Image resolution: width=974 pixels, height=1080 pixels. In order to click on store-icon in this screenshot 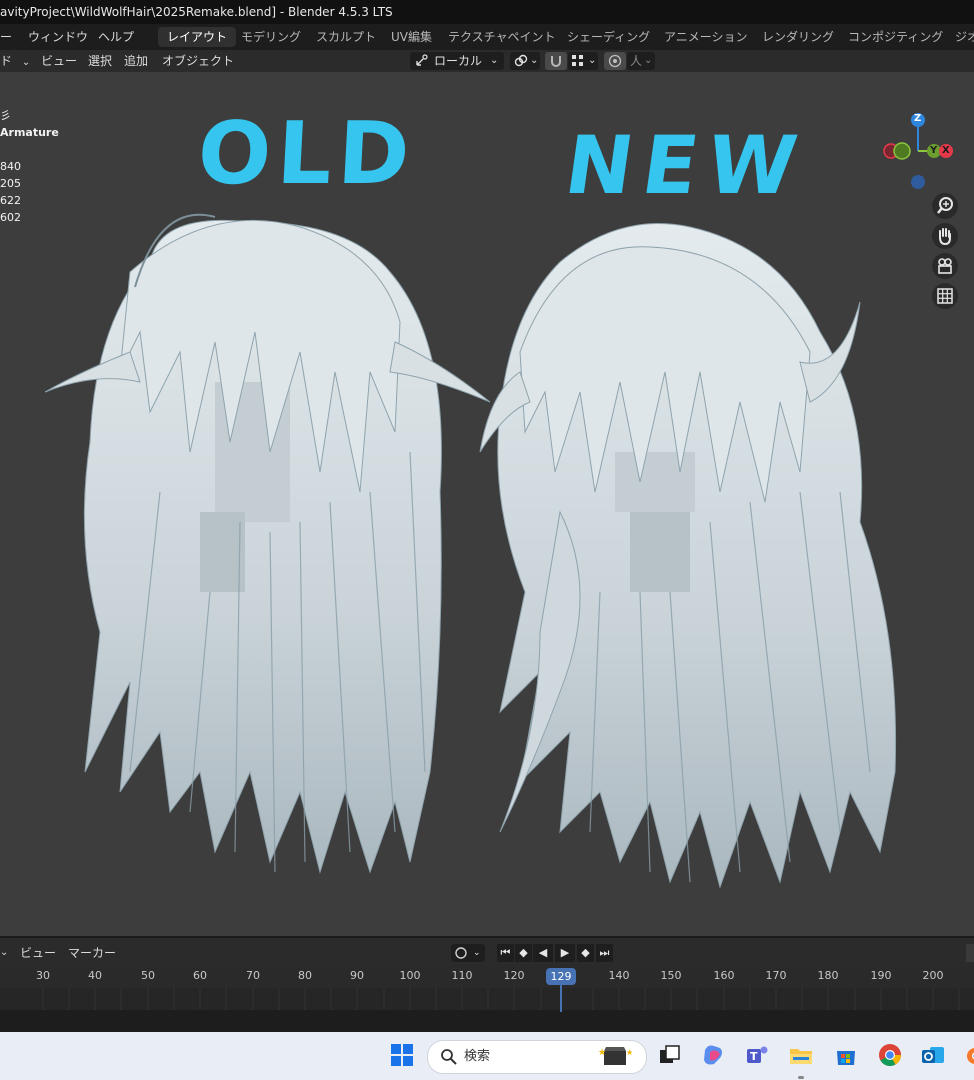, I will do `click(846, 1055)`.